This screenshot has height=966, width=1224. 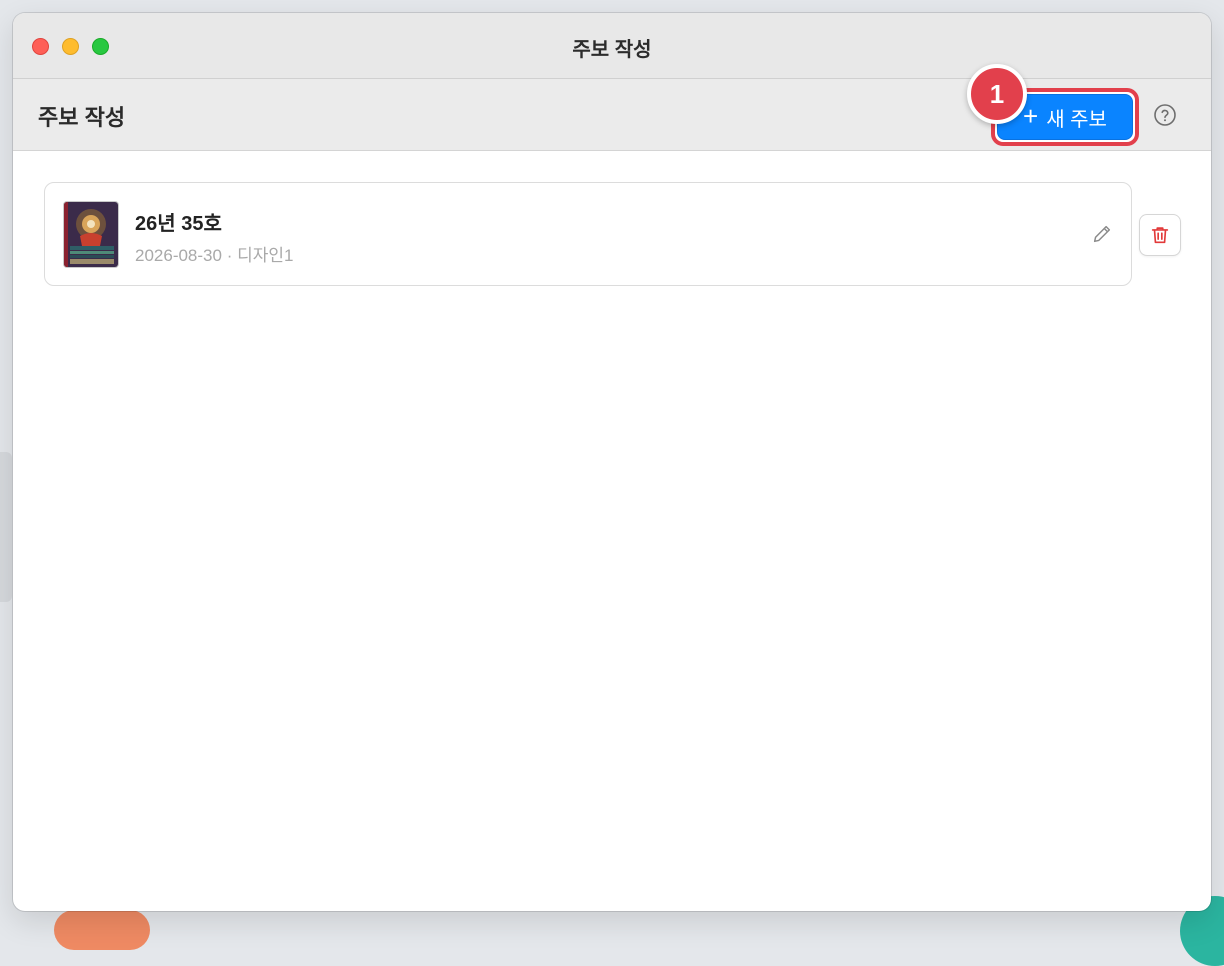 I want to click on plus-icon: +, so click(x=1031, y=116).